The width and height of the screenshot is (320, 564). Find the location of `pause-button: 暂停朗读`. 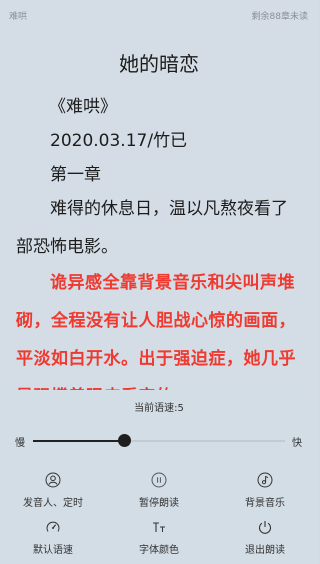

pause-button: 暂停朗读 is located at coordinates (159, 492).